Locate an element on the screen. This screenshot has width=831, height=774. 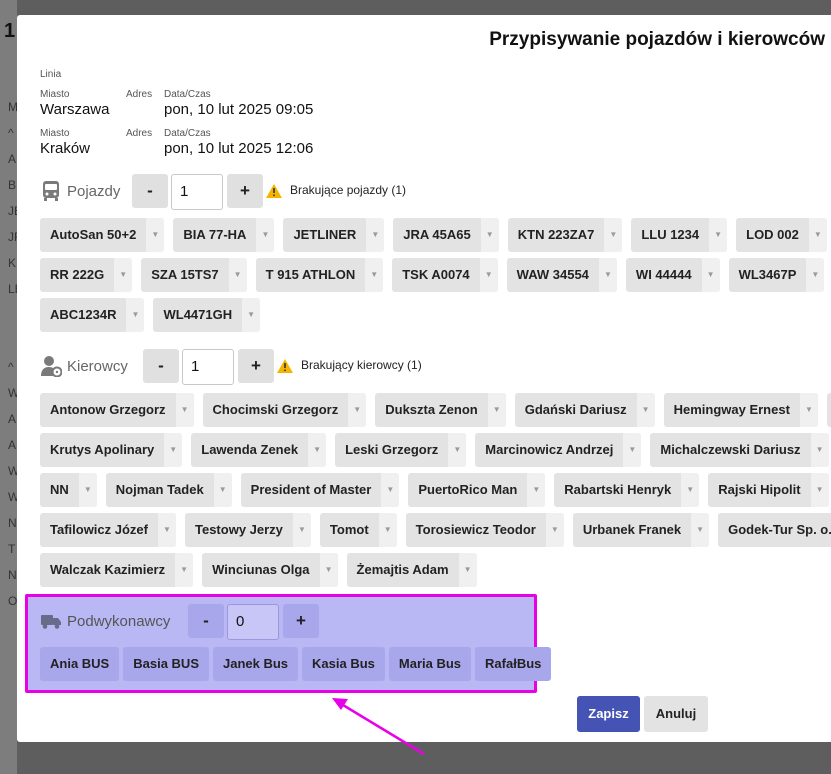
vehicle-chip: WAW 34554 ▼ is located at coordinates (561, 275).